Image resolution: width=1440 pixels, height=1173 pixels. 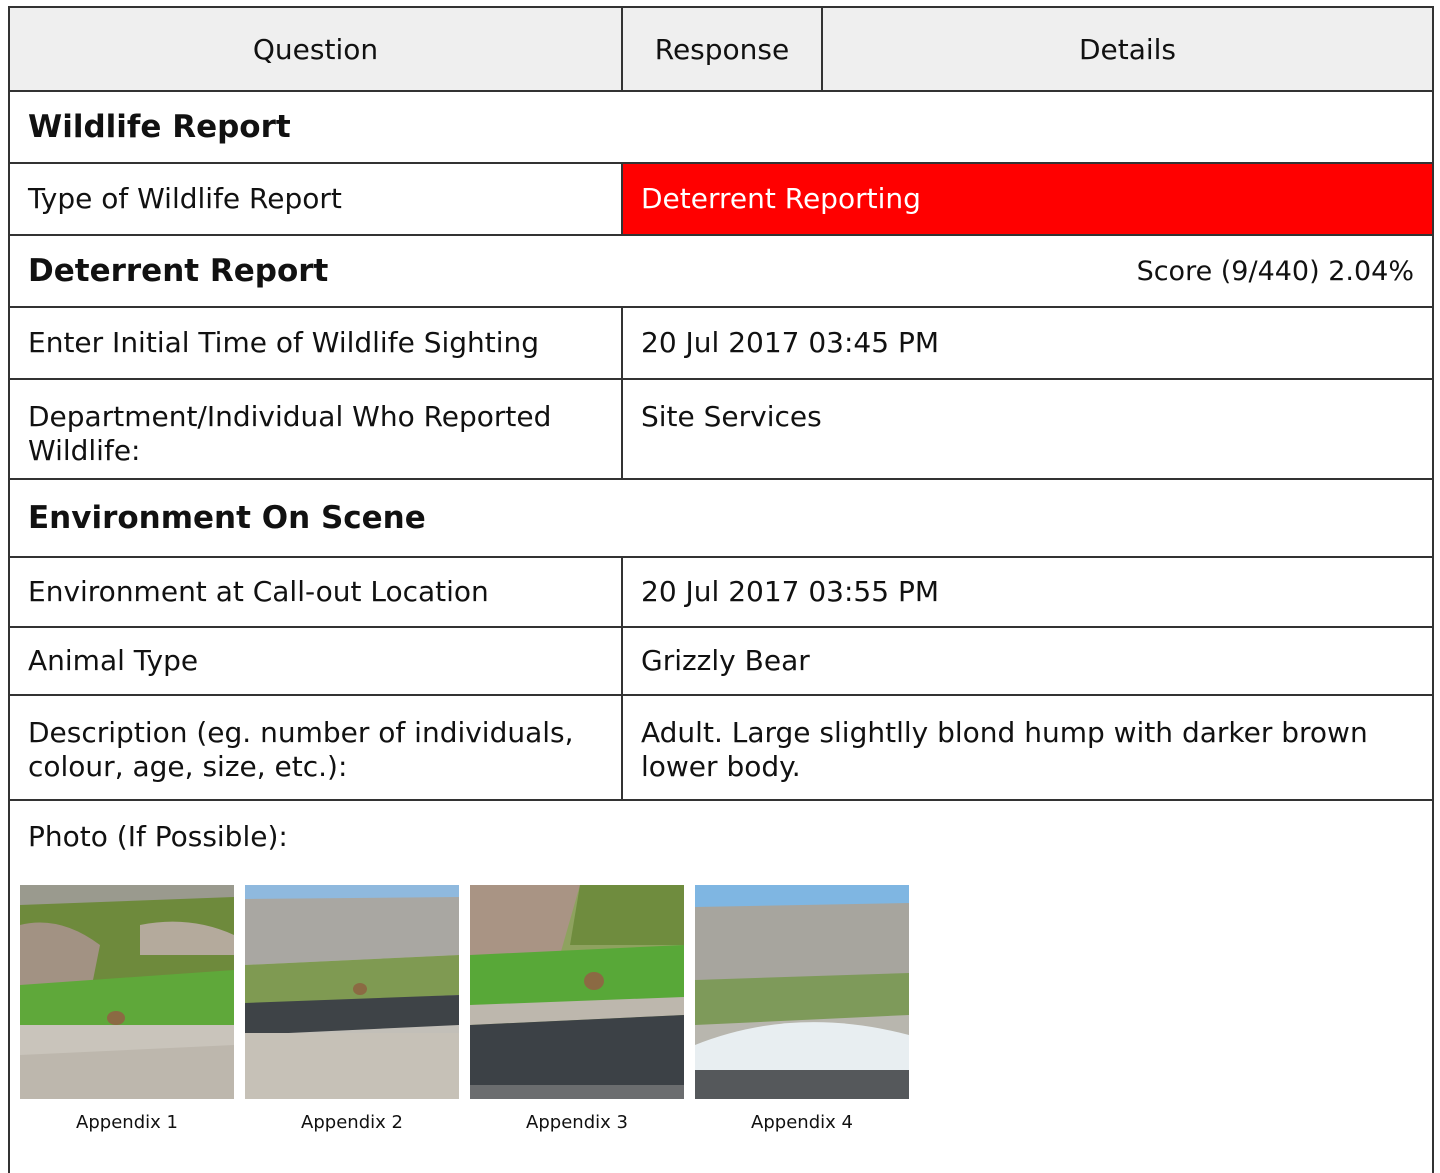 What do you see at coordinates (731, 416) in the screenshot?
I see `response-cell: Site Services` at bounding box center [731, 416].